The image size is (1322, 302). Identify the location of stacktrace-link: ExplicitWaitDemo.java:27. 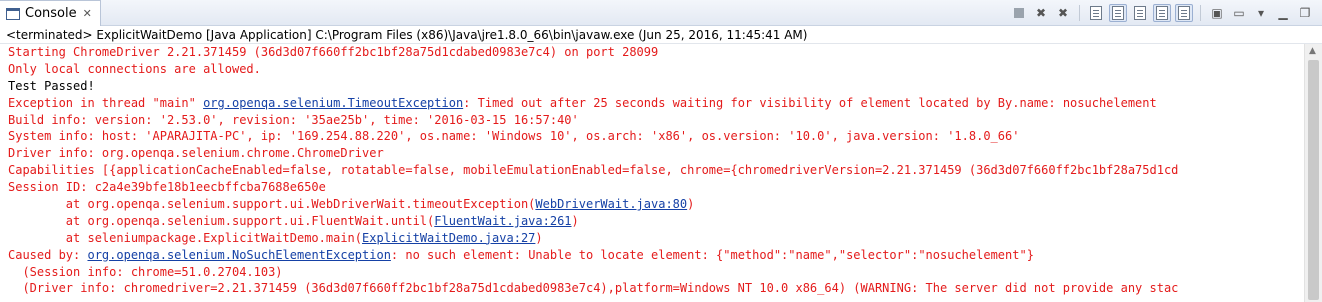
(448, 238).